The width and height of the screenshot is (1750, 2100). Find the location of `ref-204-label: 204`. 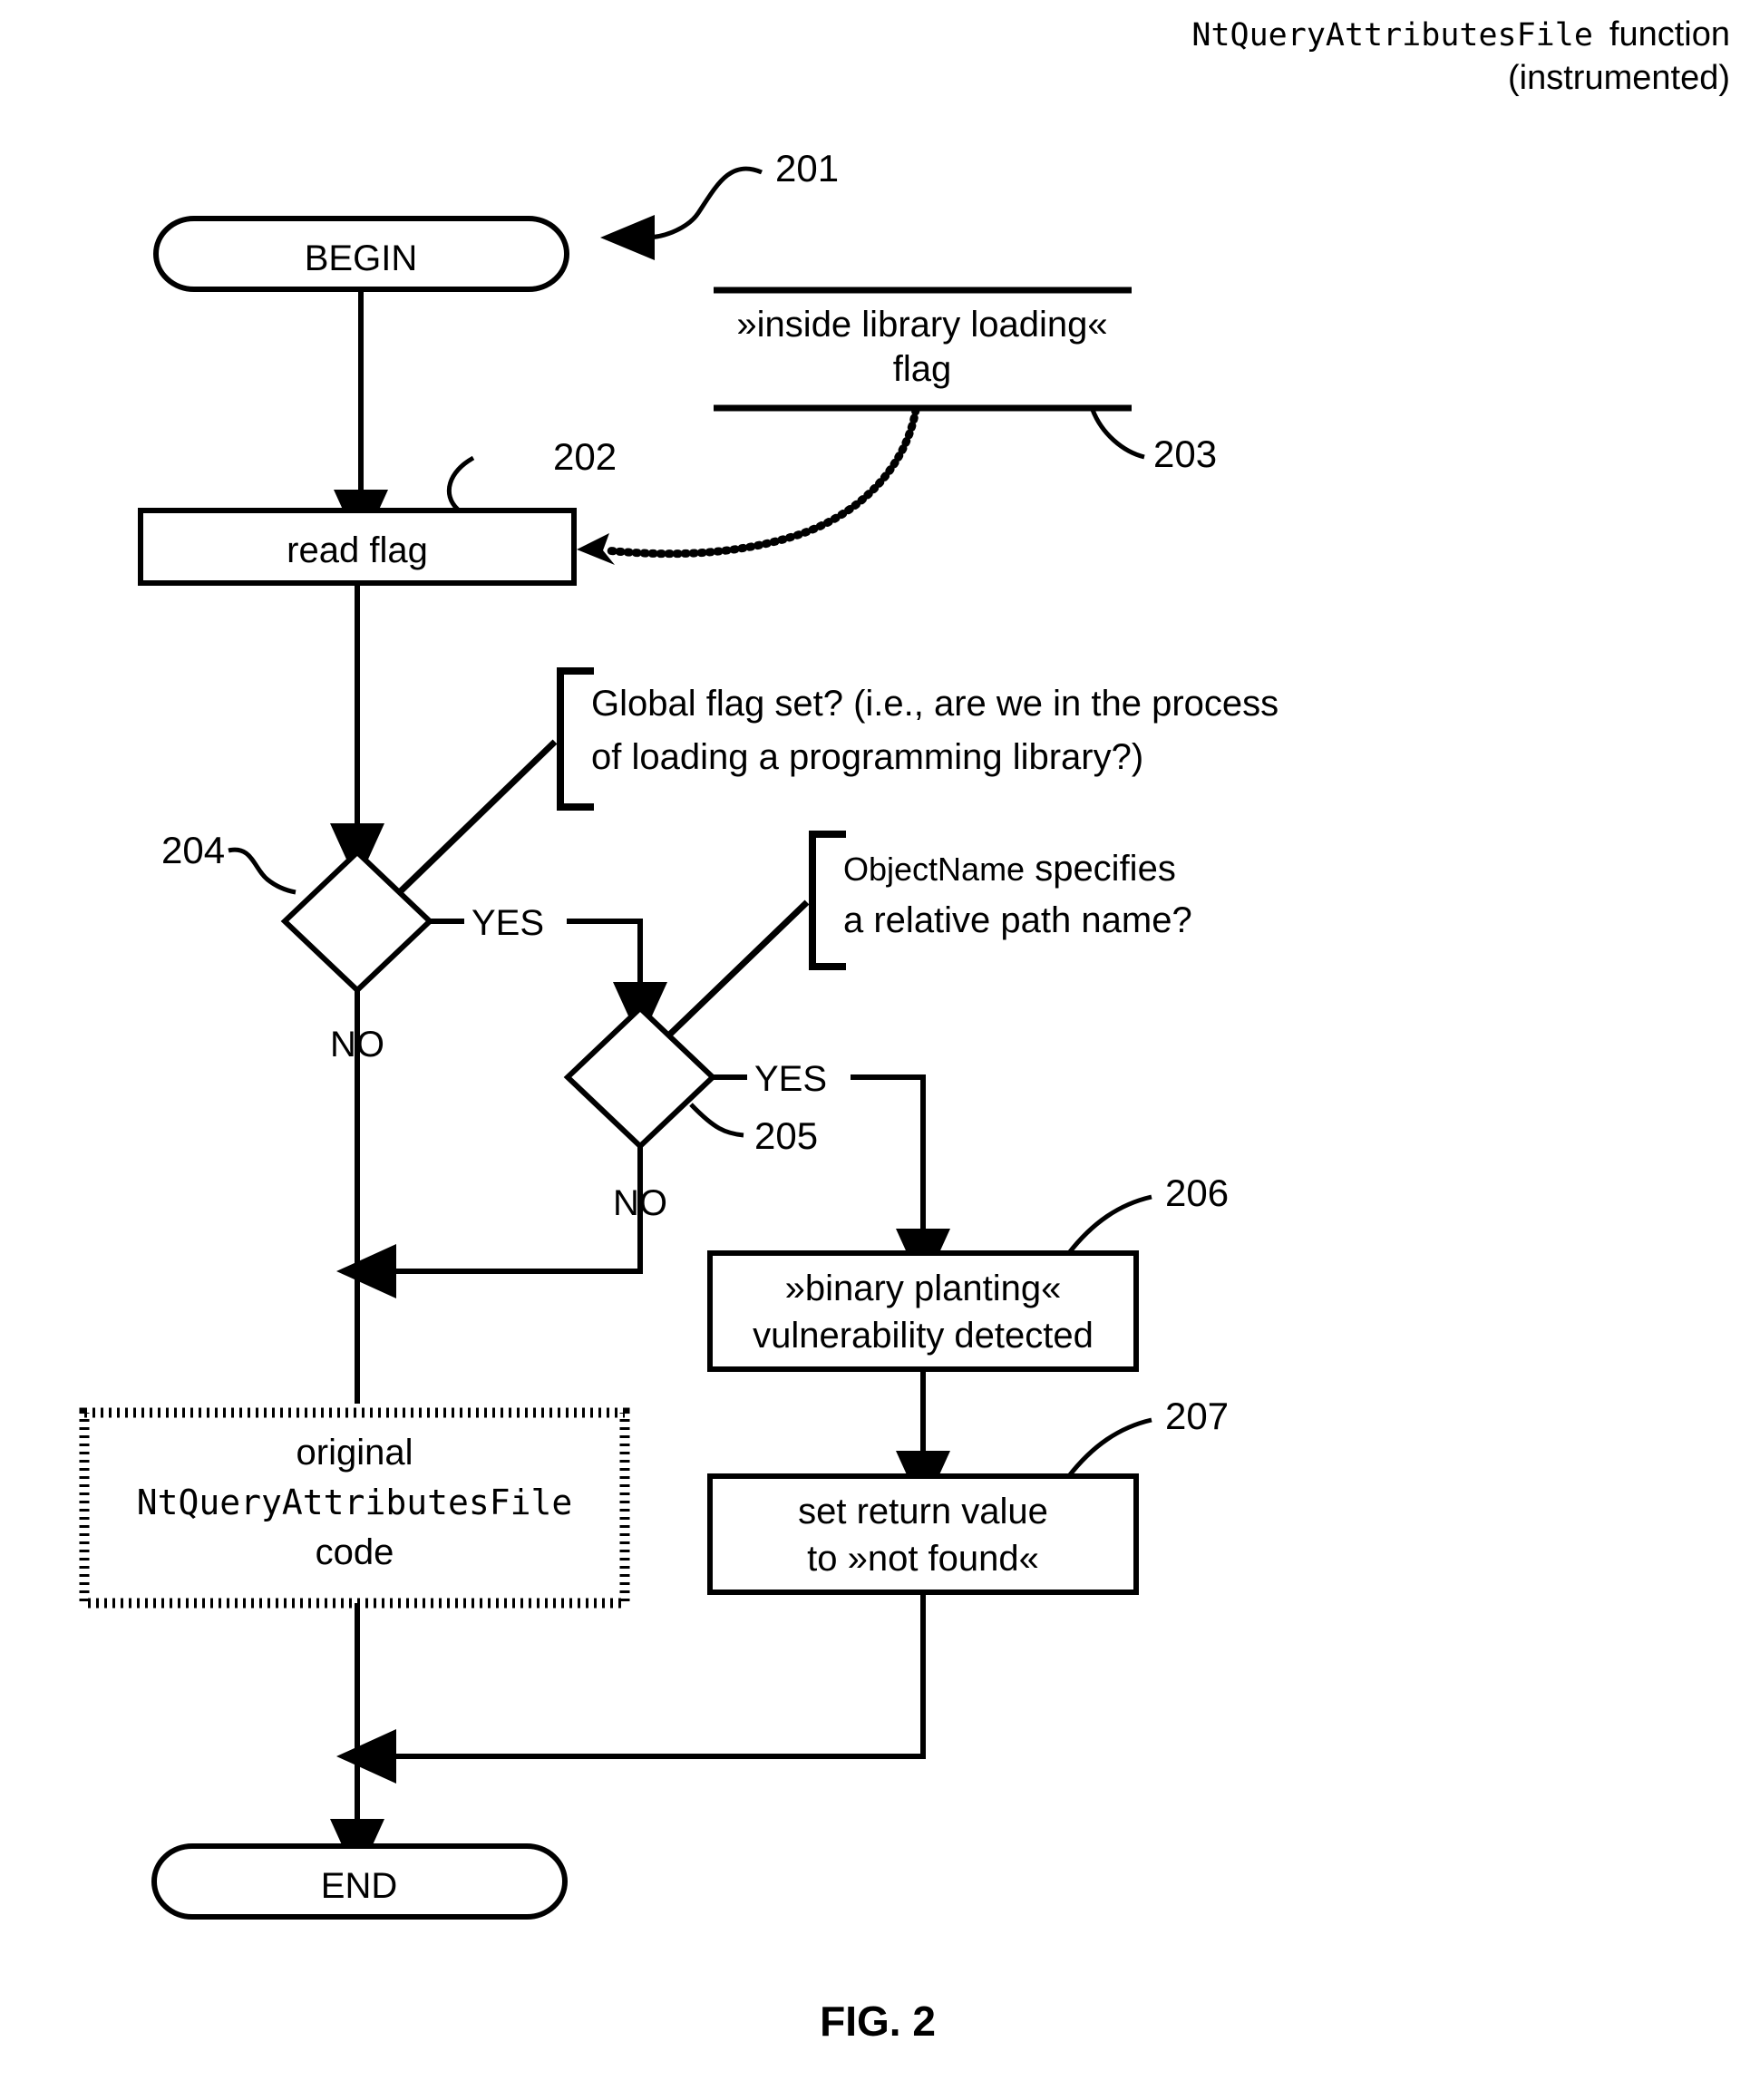

ref-204-label: 204 is located at coordinates (193, 850).